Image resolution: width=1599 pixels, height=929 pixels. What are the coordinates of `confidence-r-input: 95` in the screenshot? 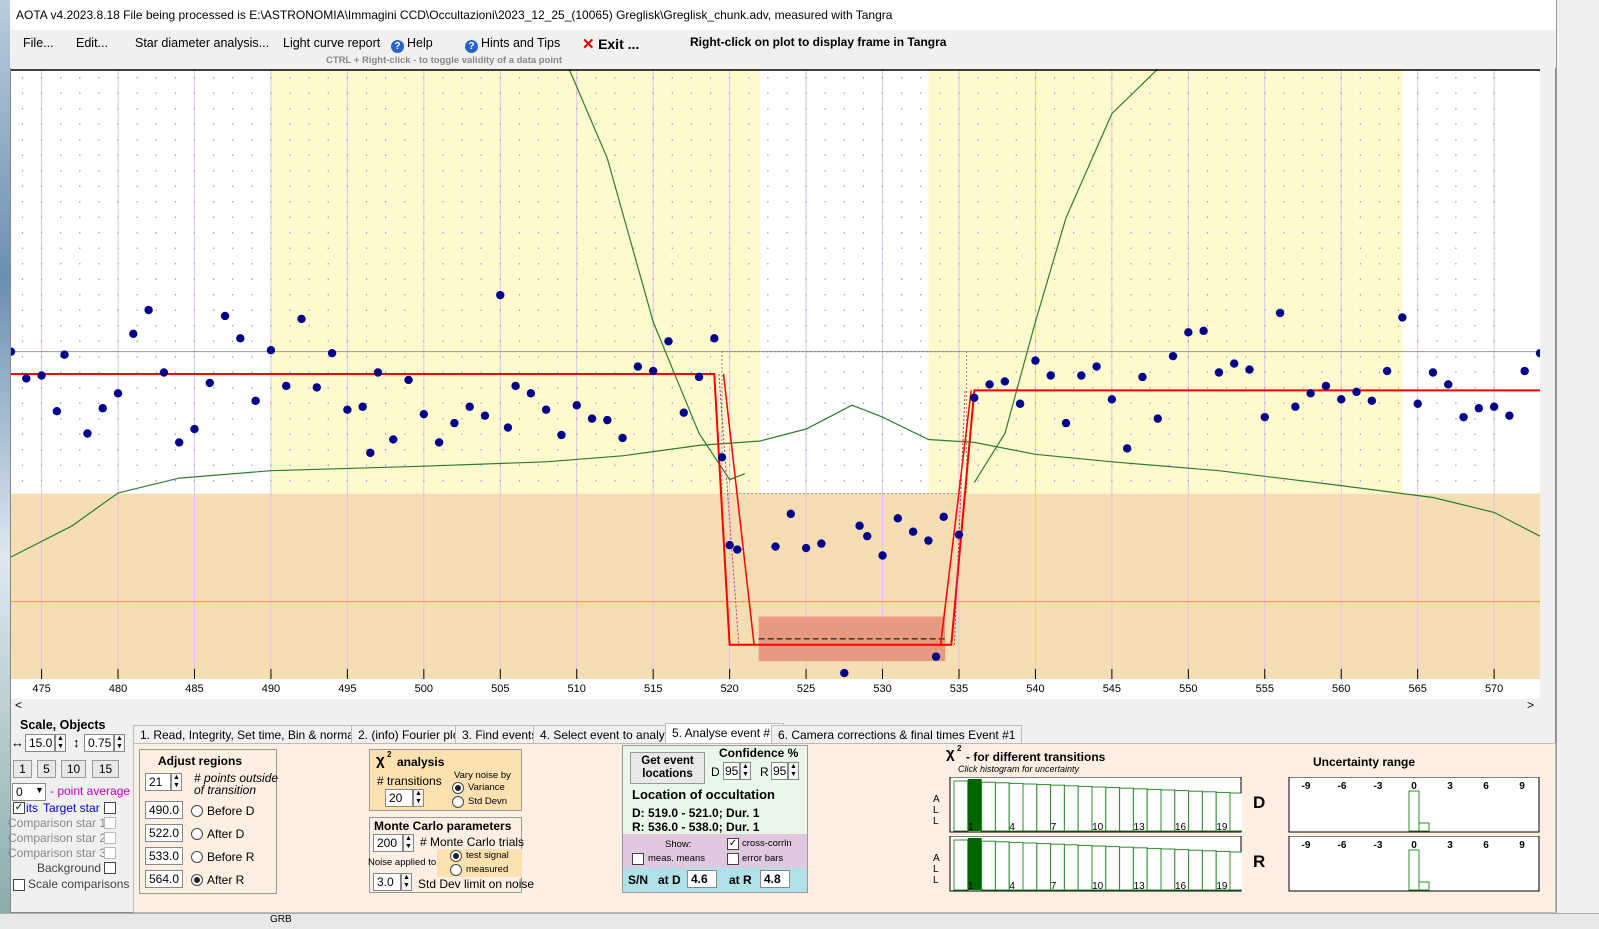 It's located at (779, 771).